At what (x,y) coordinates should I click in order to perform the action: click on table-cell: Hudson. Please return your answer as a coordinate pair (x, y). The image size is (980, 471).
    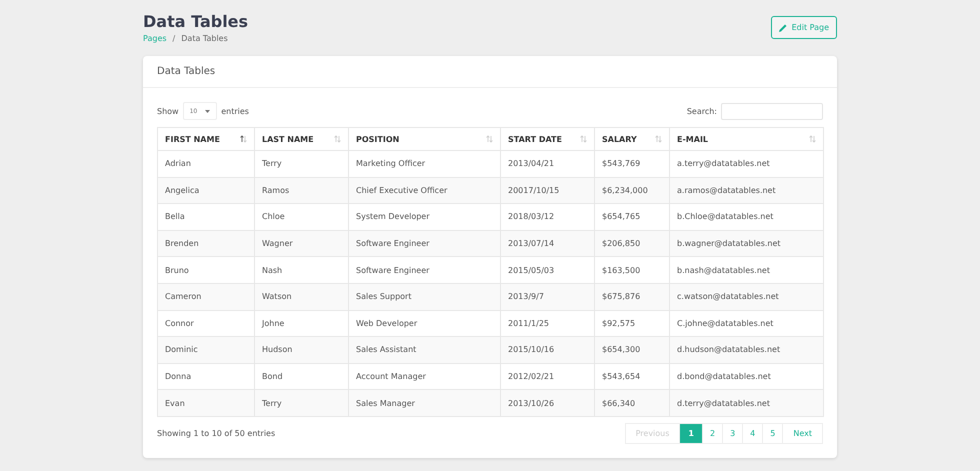
    Looking at the image, I should click on (301, 350).